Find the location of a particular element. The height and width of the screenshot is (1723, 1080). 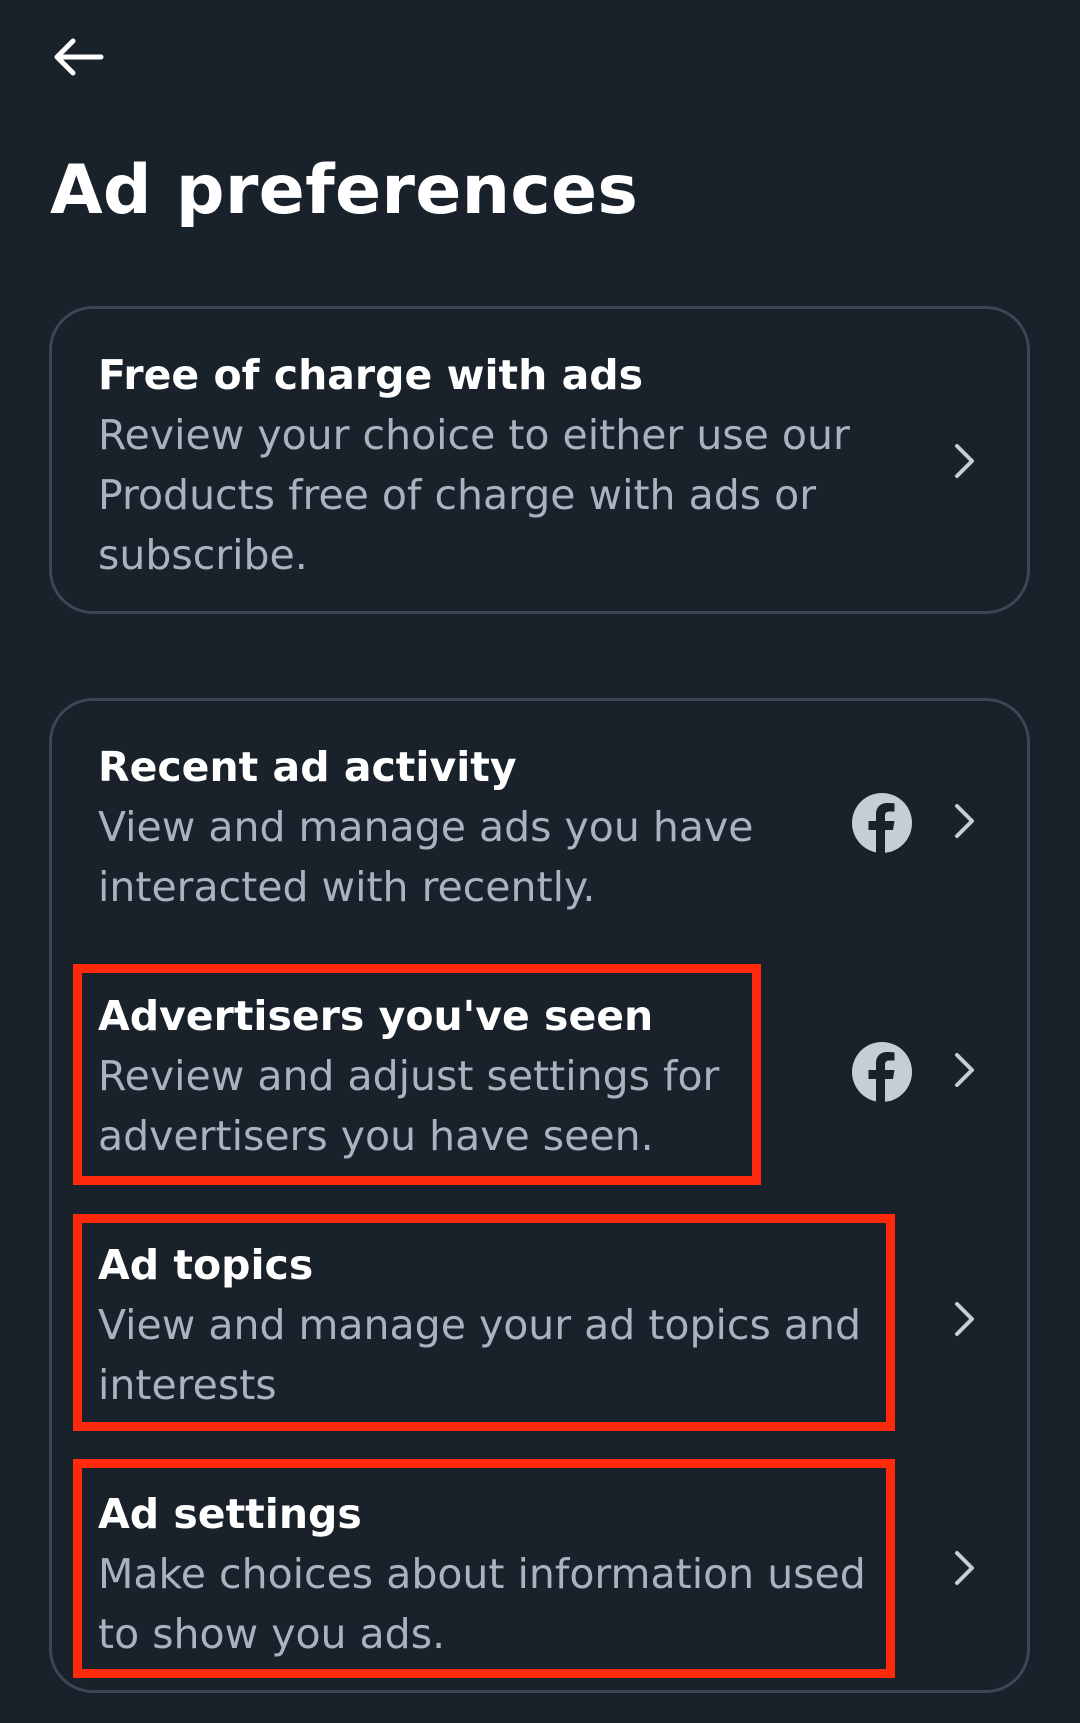

row-title: Recent ad activity is located at coordinates (307, 767).